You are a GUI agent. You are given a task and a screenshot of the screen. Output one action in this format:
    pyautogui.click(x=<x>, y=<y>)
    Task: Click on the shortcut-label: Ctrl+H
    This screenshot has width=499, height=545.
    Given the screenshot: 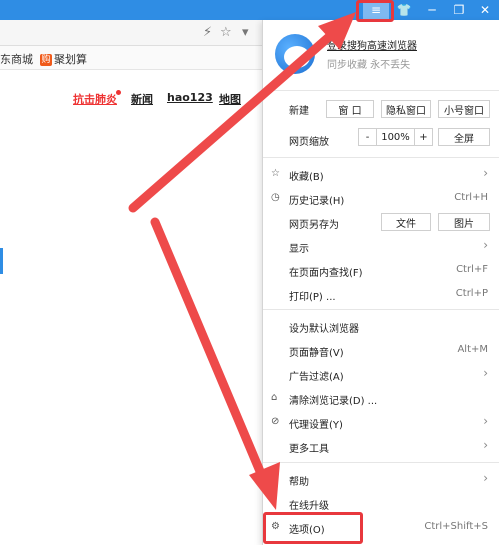 What is the action you would take?
    pyautogui.click(x=471, y=197)
    